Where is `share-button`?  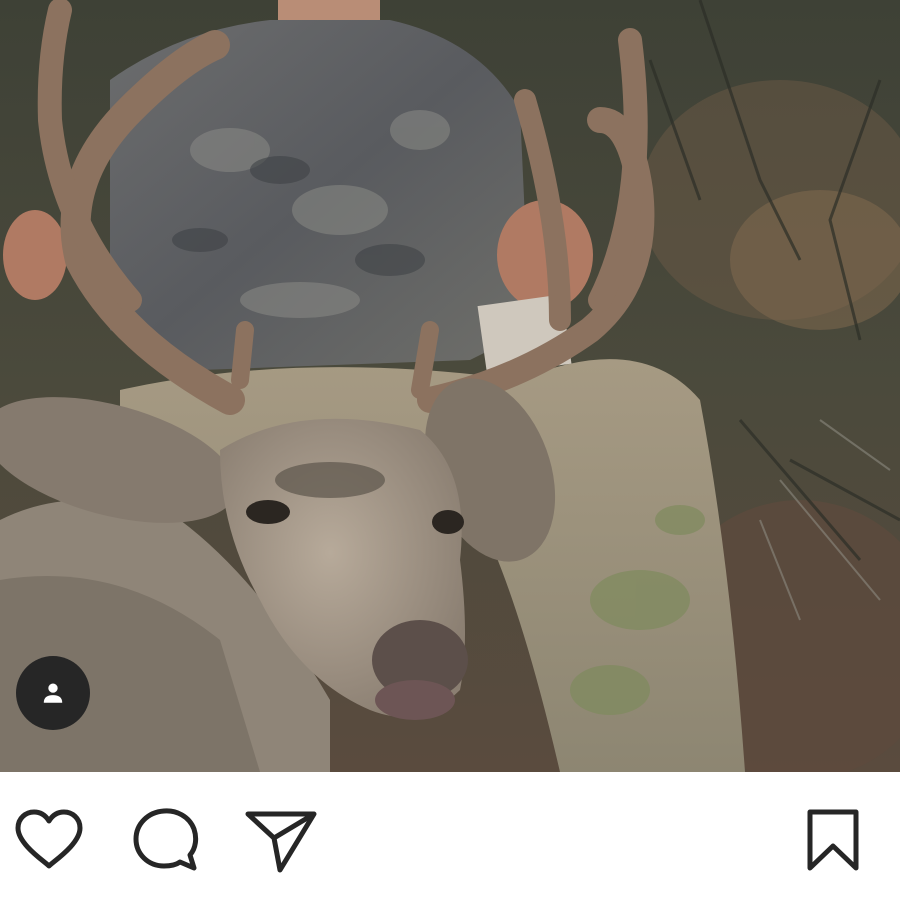 share-button is located at coordinates (281, 841).